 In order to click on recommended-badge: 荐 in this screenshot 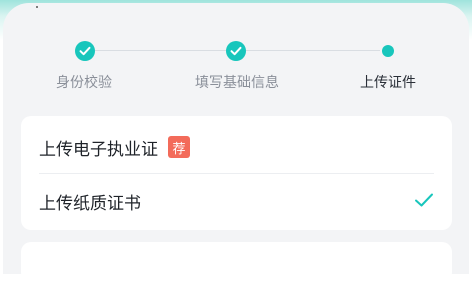, I will do `click(179, 147)`.